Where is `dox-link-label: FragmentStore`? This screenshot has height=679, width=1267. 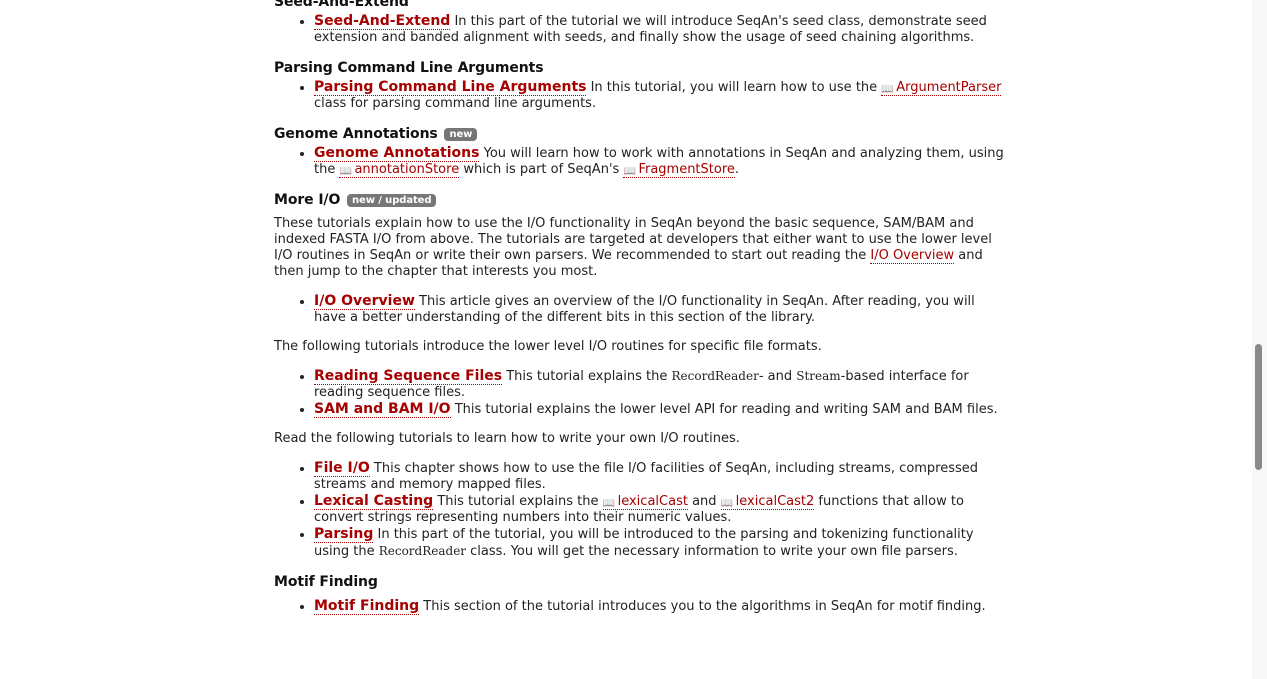
dox-link-label: FragmentStore is located at coordinates (686, 169).